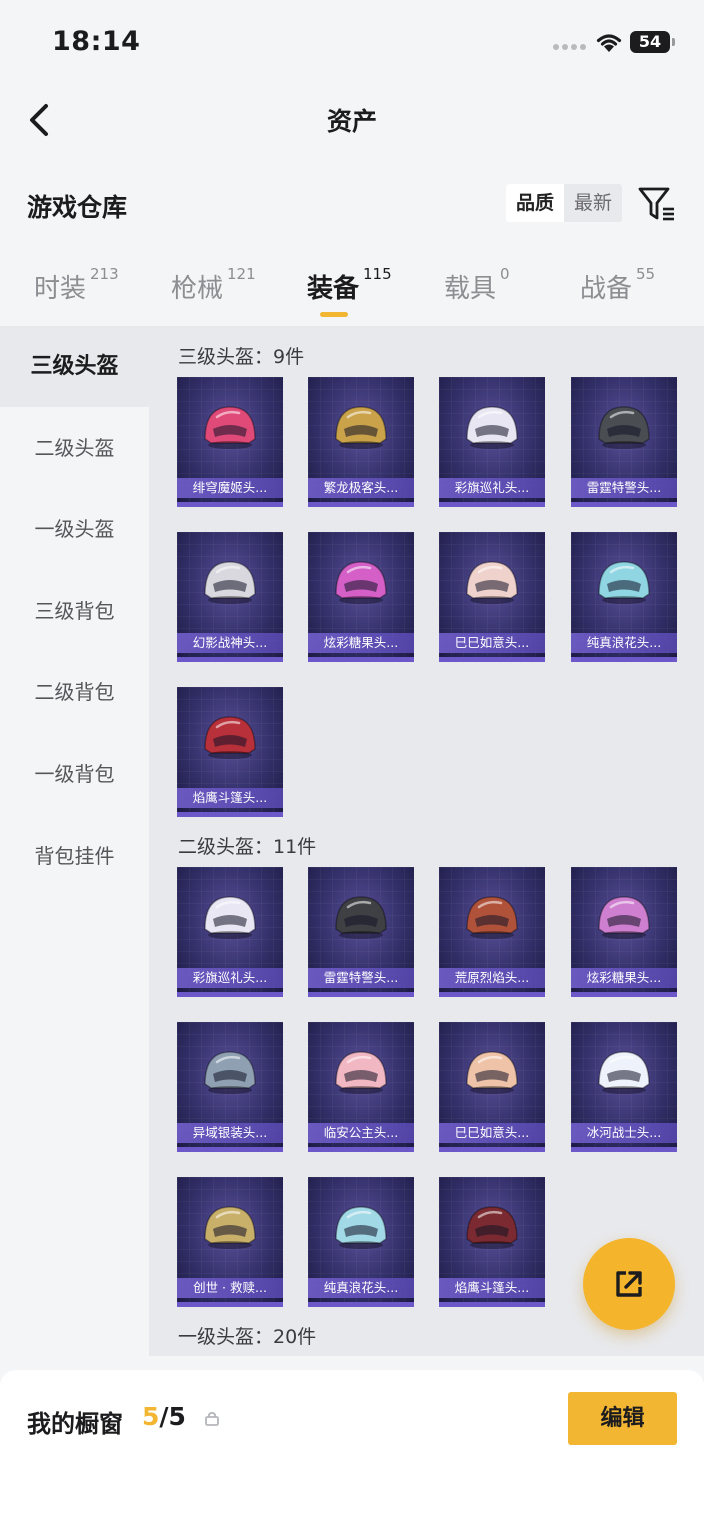  I want to click on tab-supplies: 战备55, so click(618, 284).